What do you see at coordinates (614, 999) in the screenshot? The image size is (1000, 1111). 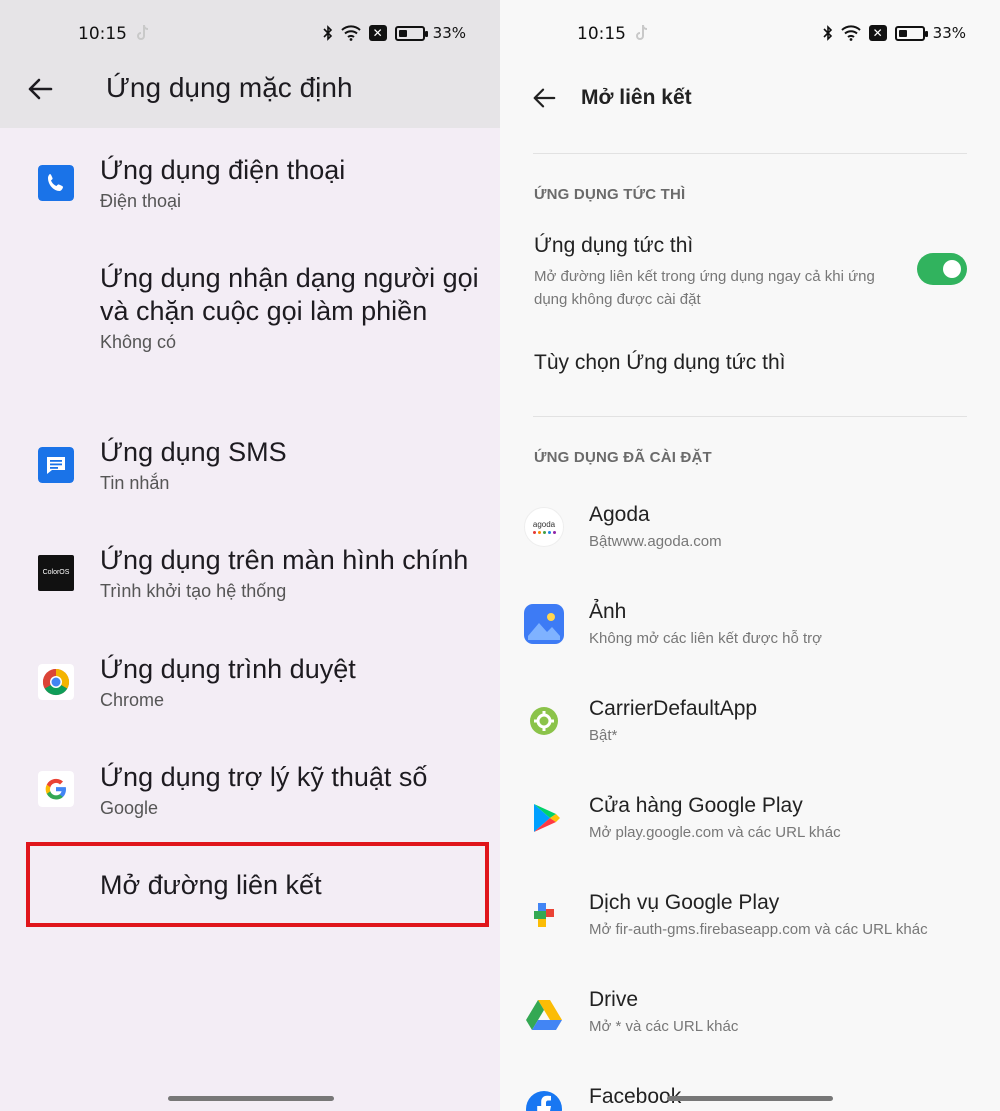 I see `app-name: Drive` at bounding box center [614, 999].